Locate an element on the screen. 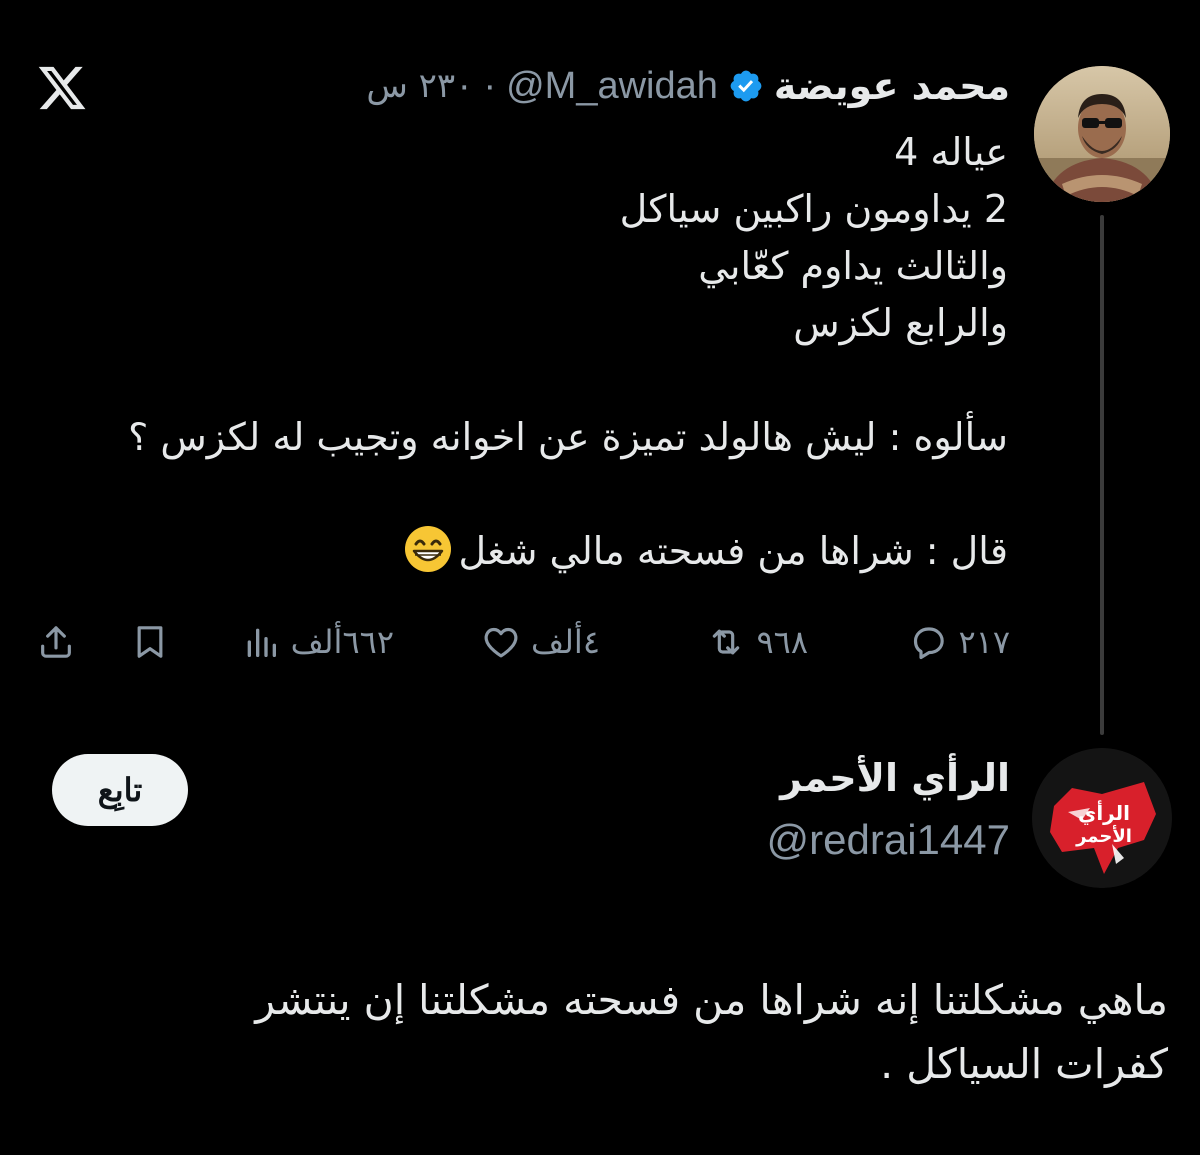 The width and height of the screenshot is (1200, 1155). reply-line: كفرات السياكل . is located at coordinates (1024, 1064).